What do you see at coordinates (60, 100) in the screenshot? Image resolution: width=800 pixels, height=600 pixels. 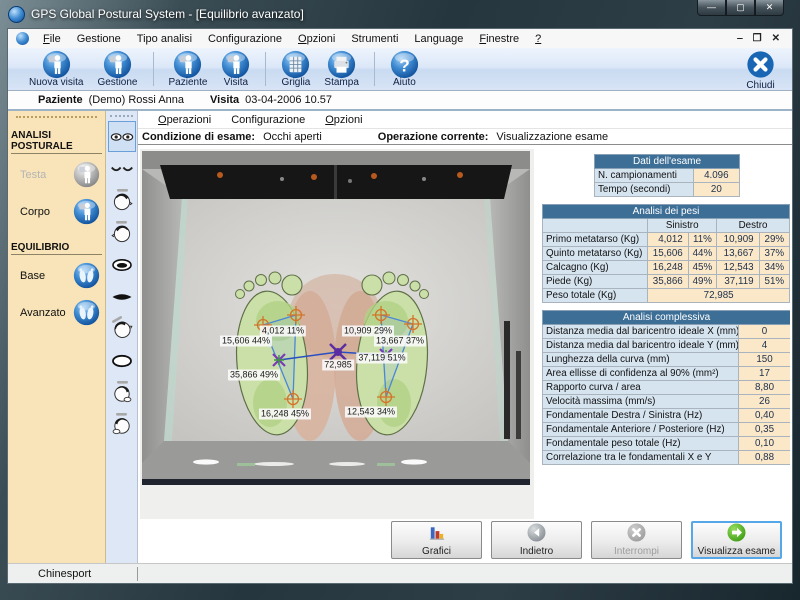 I see `patient-label: Paziente` at bounding box center [60, 100].